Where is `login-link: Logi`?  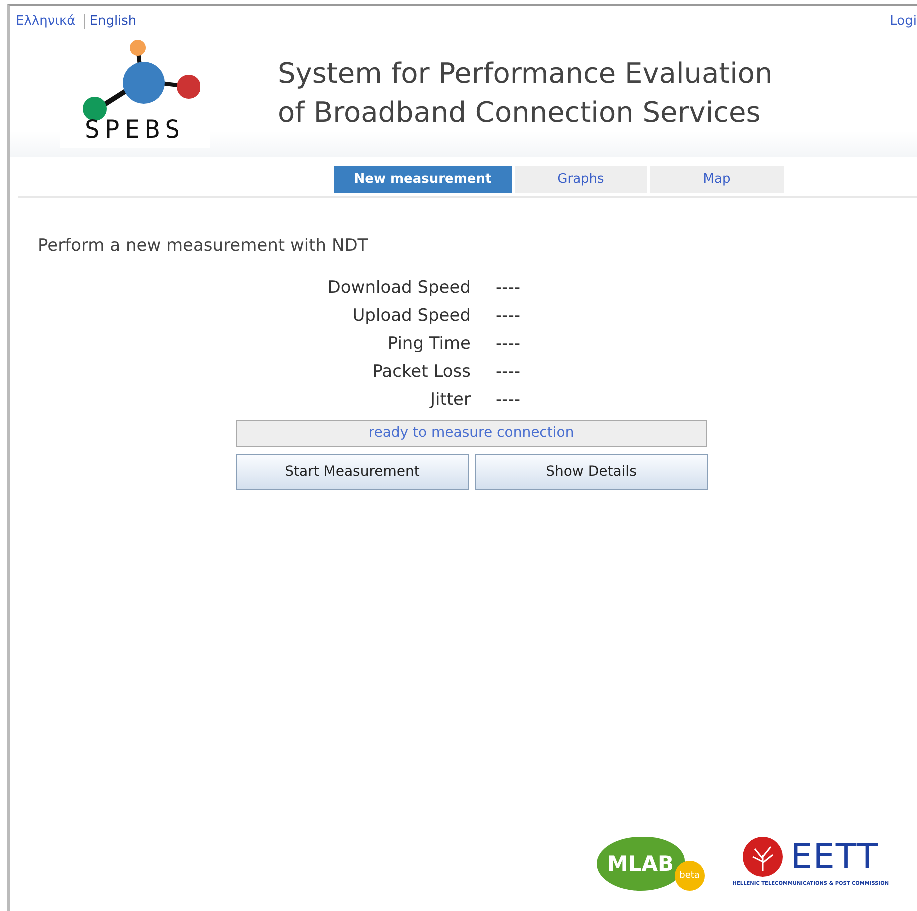
login-link: Logi is located at coordinates (903, 21).